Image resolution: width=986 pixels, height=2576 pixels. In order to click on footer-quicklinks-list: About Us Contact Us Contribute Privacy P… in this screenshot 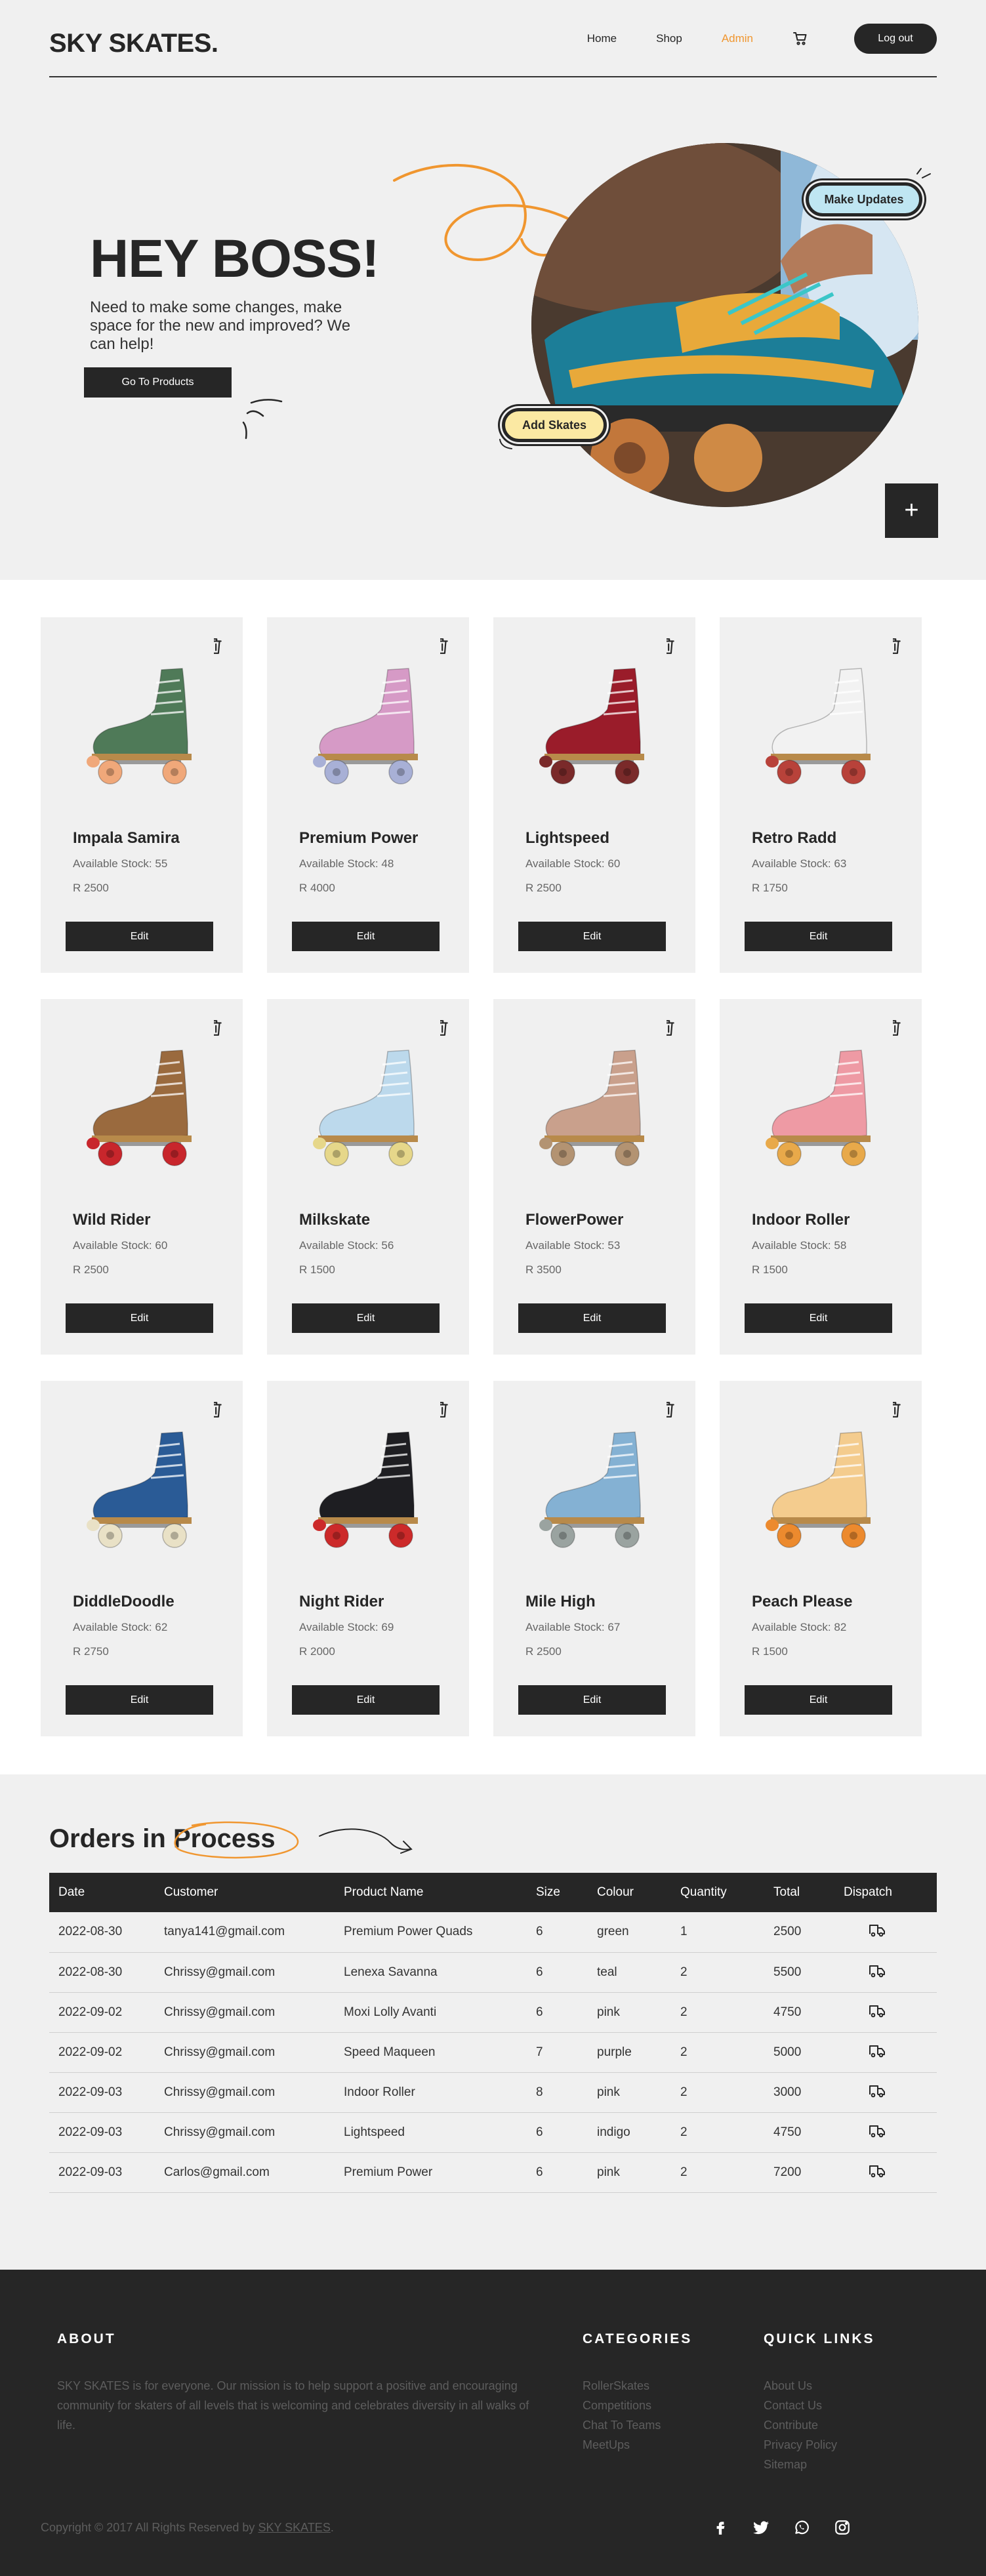, I will do `click(800, 2425)`.